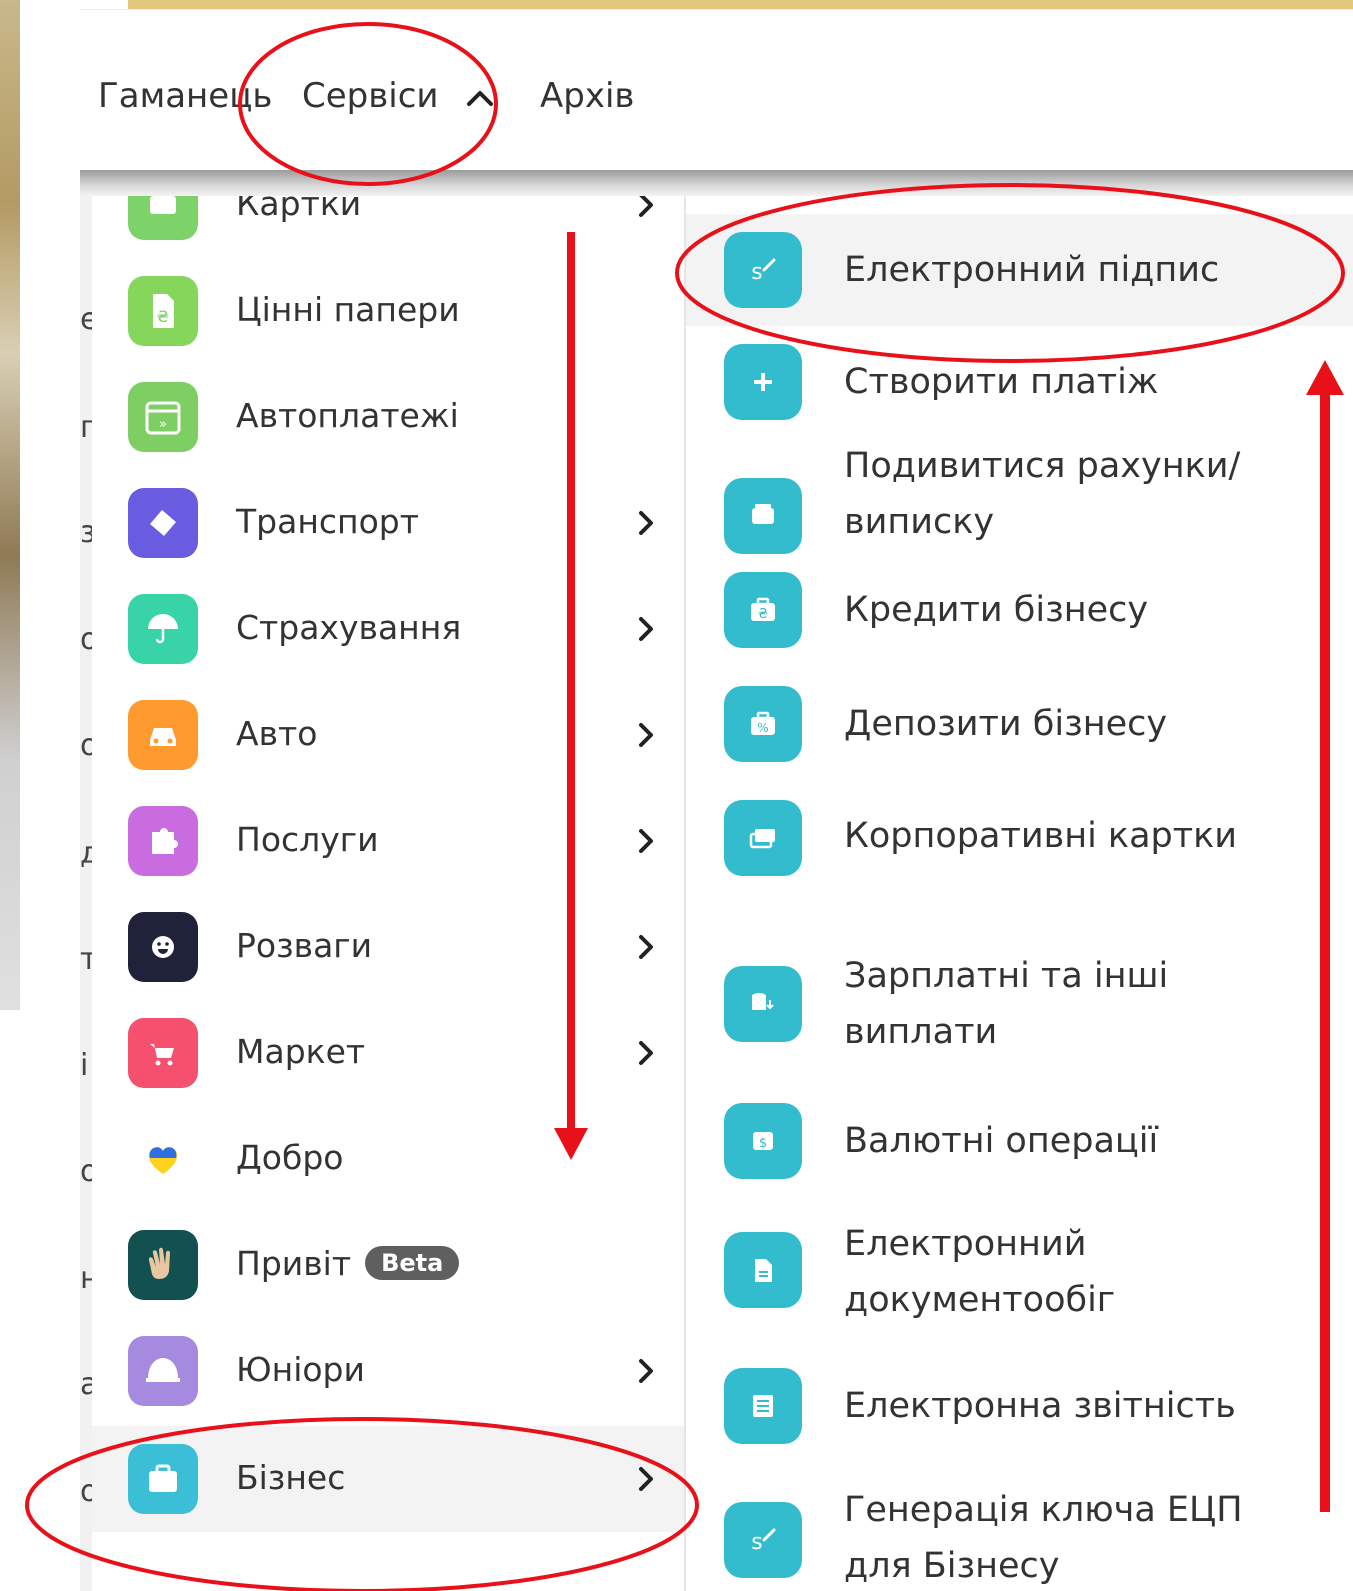 The height and width of the screenshot is (1591, 1353). What do you see at coordinates (980, 1272) in the screenshot?
I see `submenu-item-label: Електронний документообіг` at bounding box center [980, 1272].